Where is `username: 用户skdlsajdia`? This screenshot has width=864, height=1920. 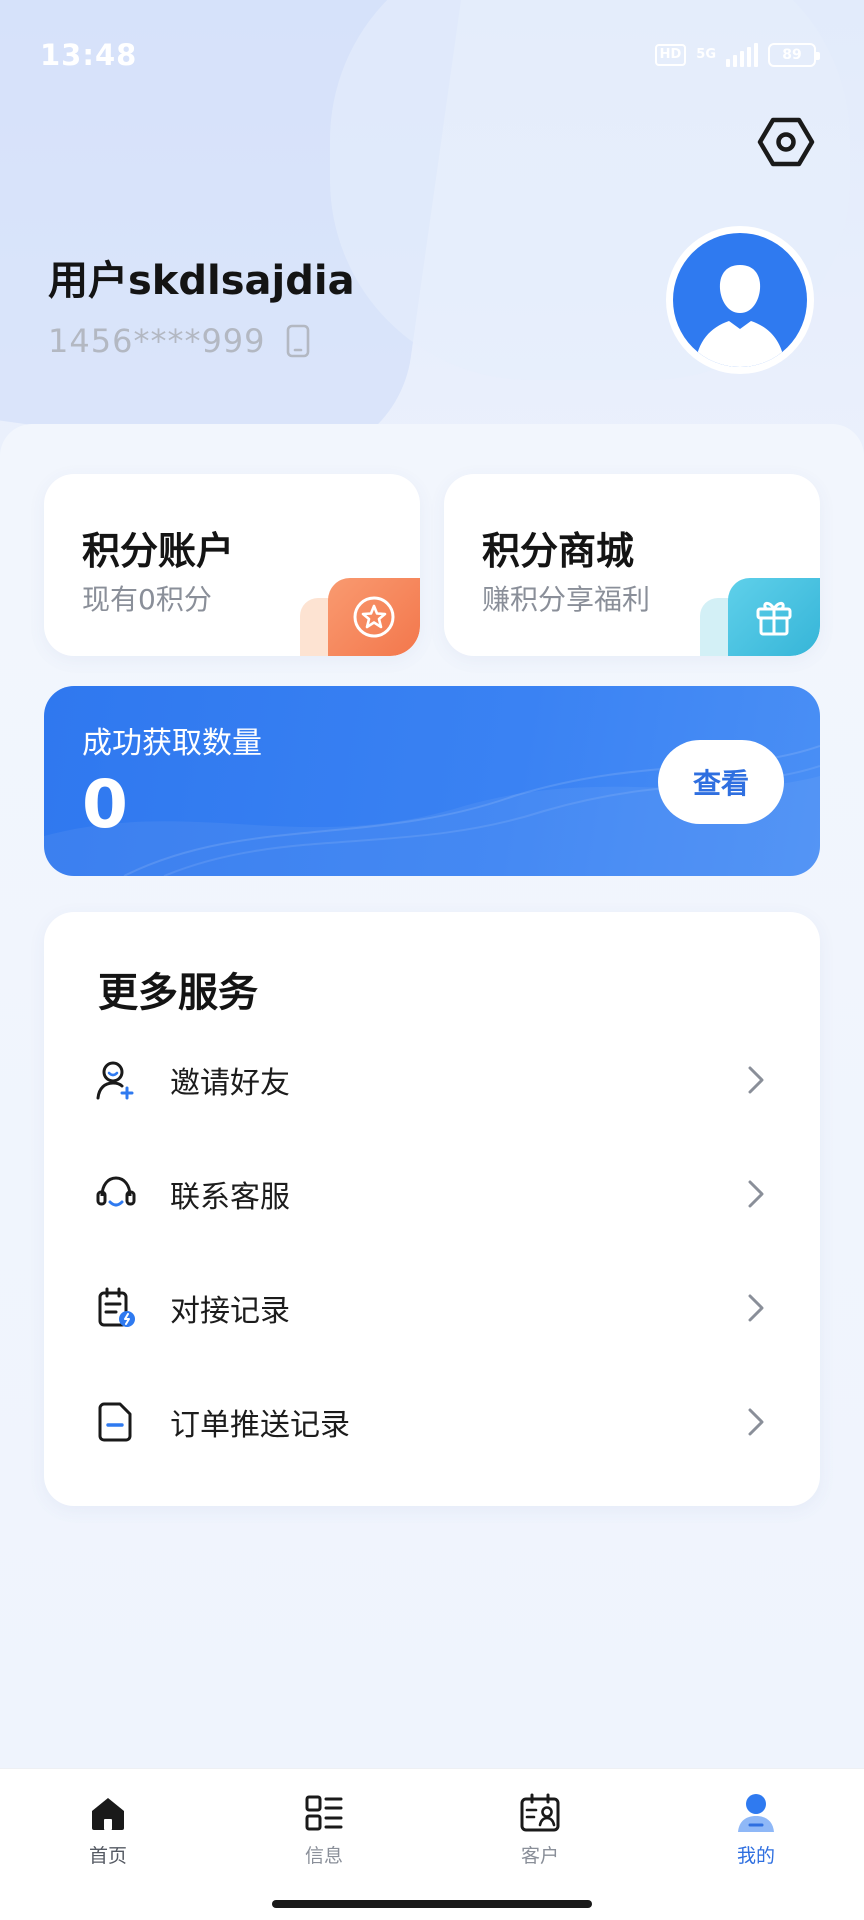
username: 用户skdlsajdia is located at coordinates (201, 281).